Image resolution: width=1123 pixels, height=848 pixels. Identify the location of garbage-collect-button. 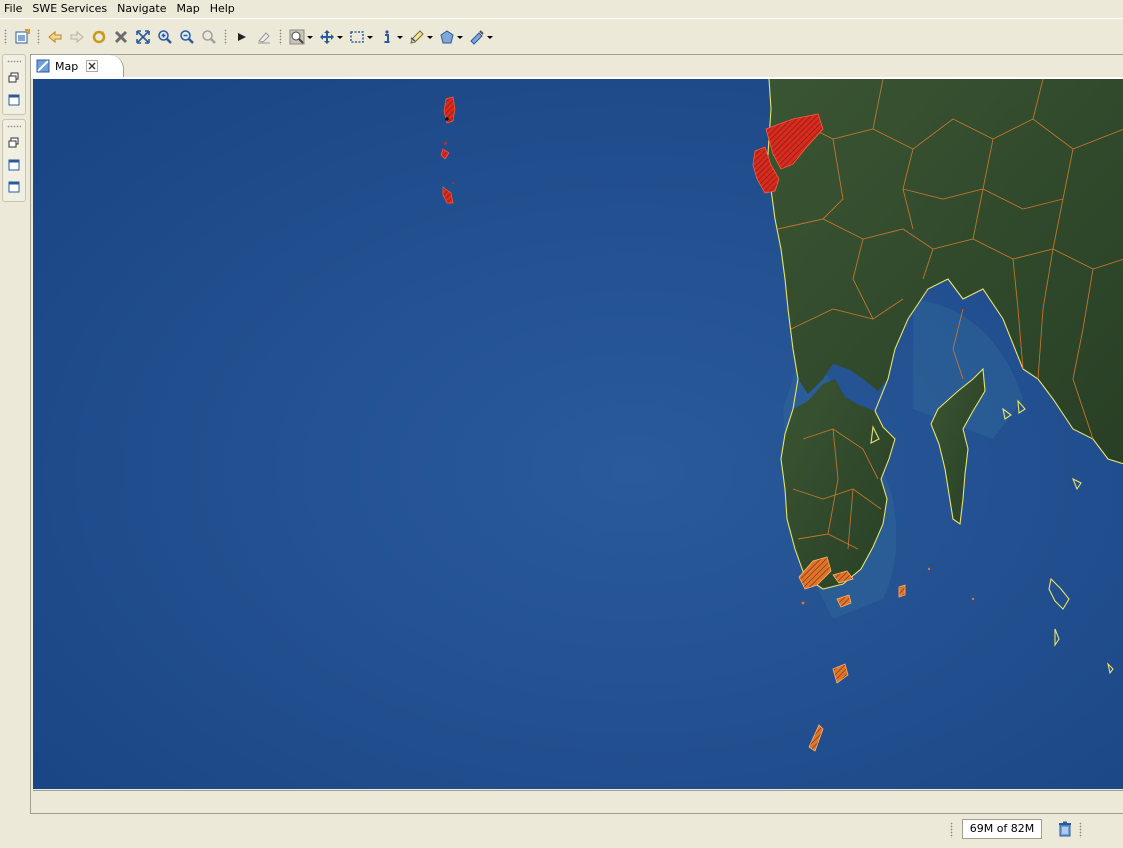
(1065, 829).